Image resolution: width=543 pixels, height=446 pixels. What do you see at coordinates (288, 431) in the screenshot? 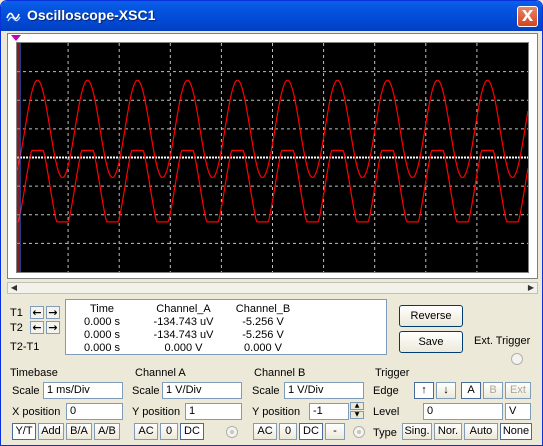
I see `channel-b-zero-button: 0` at bounding box center [288, 431].